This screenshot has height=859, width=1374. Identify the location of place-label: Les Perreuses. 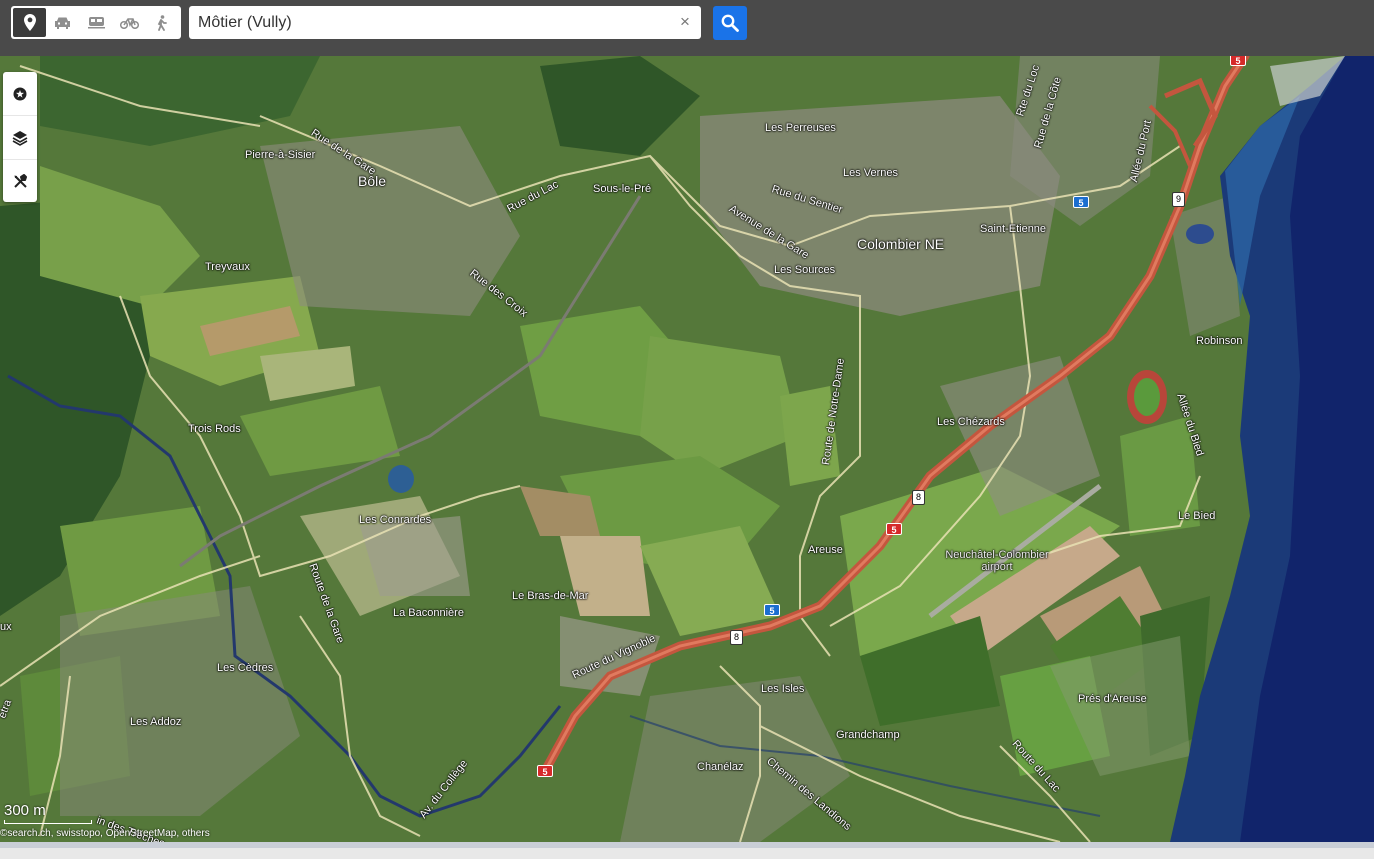
(800, 128).